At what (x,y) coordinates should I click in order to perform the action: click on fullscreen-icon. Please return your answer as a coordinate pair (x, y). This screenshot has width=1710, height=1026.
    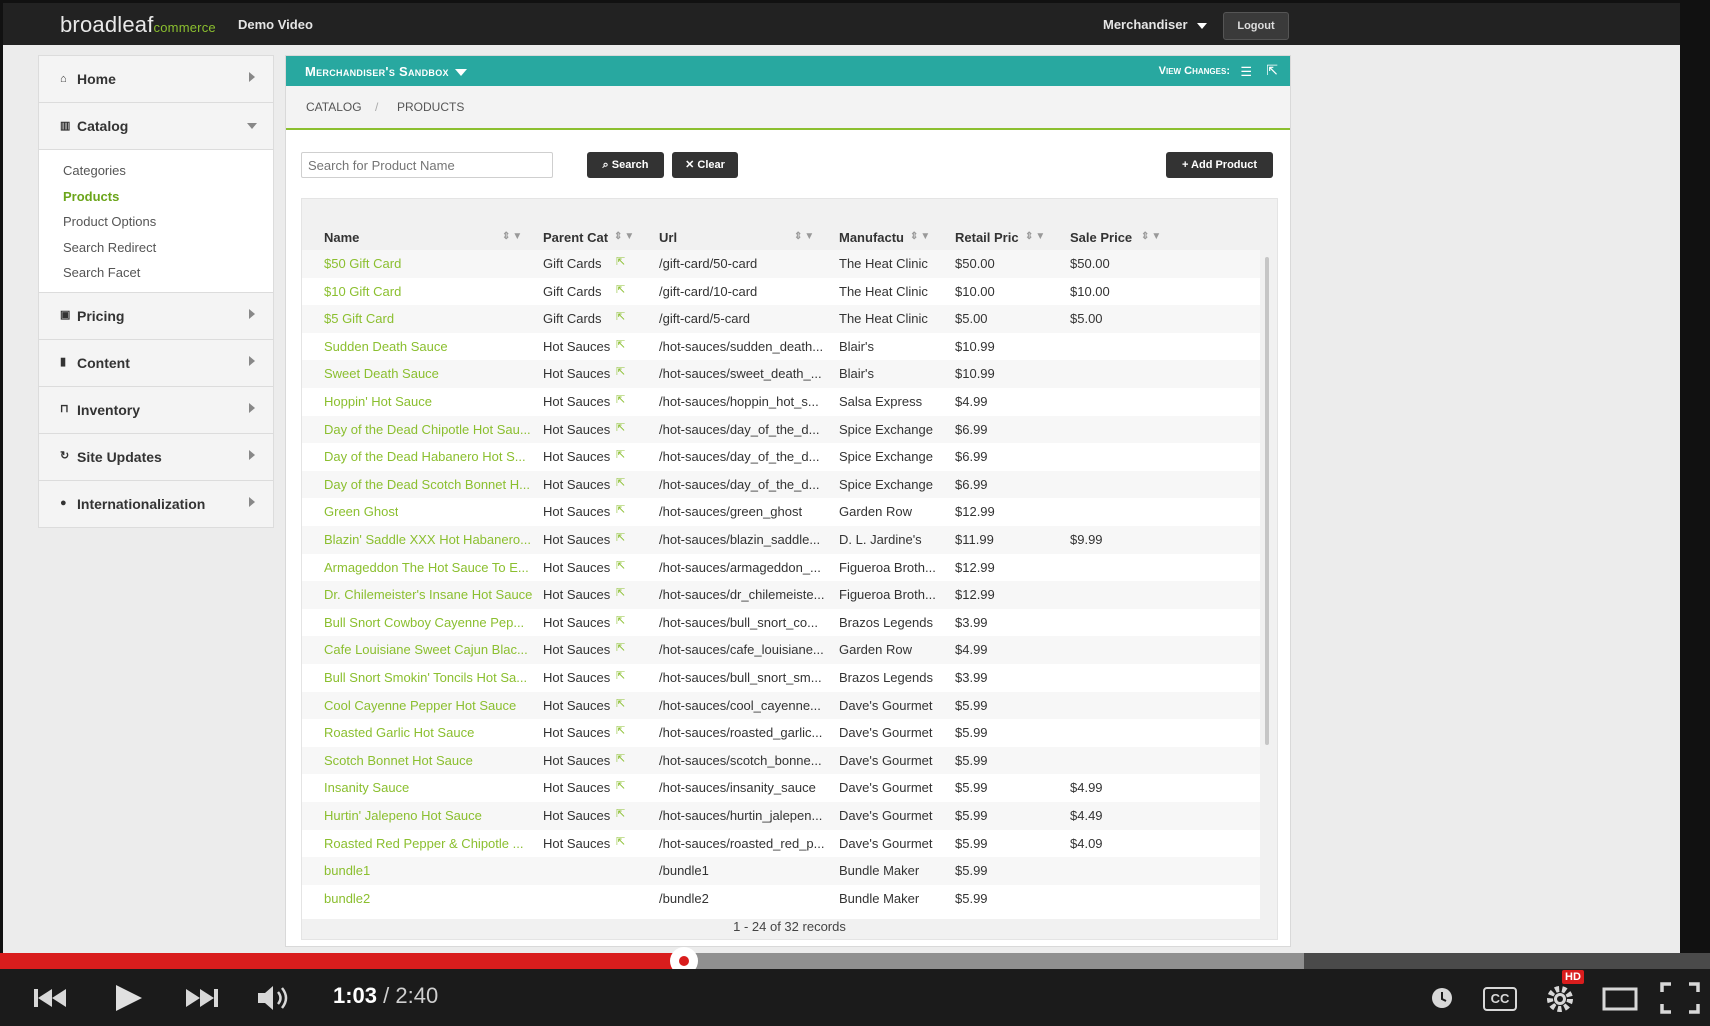
    Looking at the image, I should click on (1680, 998).